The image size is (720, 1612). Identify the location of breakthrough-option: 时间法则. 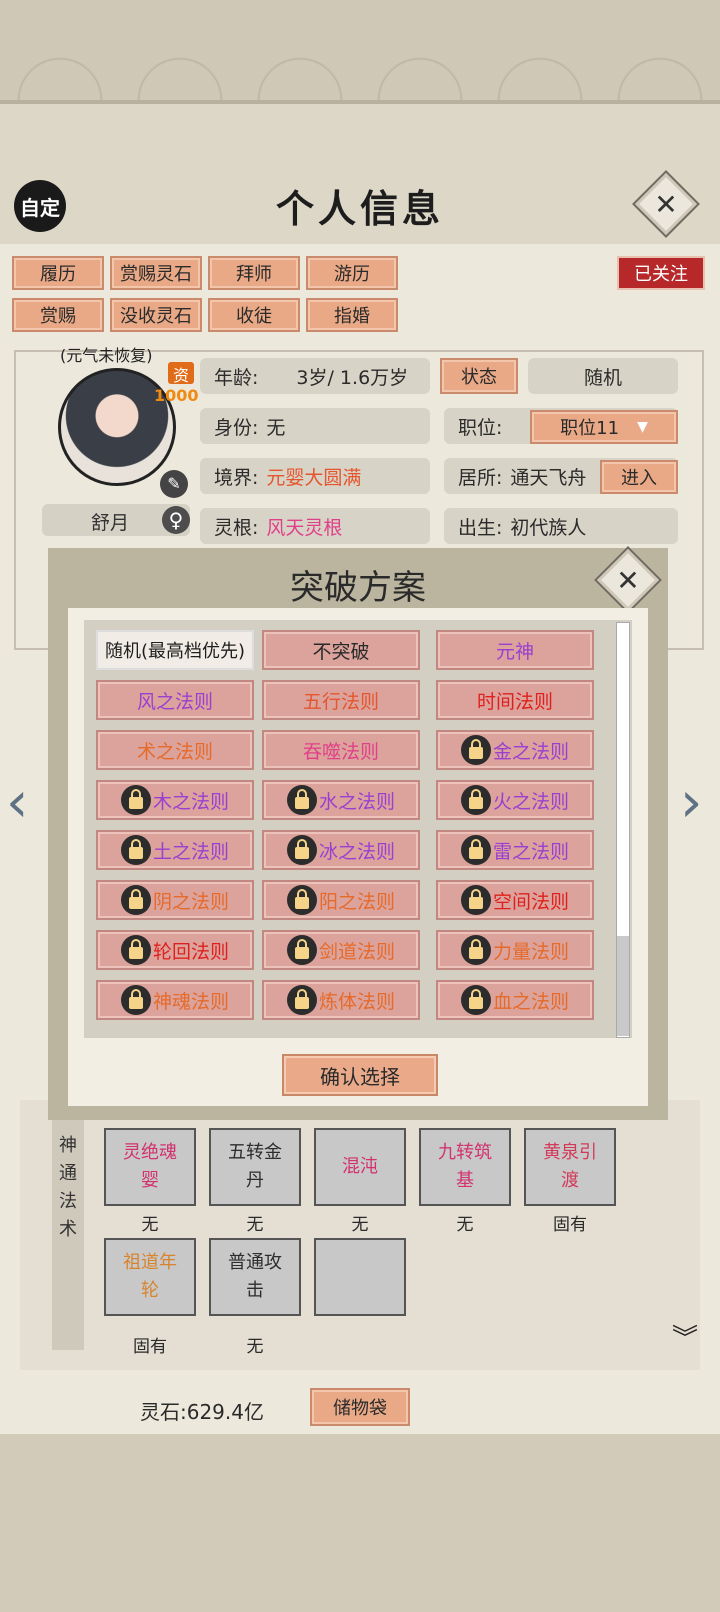
(515, 700).